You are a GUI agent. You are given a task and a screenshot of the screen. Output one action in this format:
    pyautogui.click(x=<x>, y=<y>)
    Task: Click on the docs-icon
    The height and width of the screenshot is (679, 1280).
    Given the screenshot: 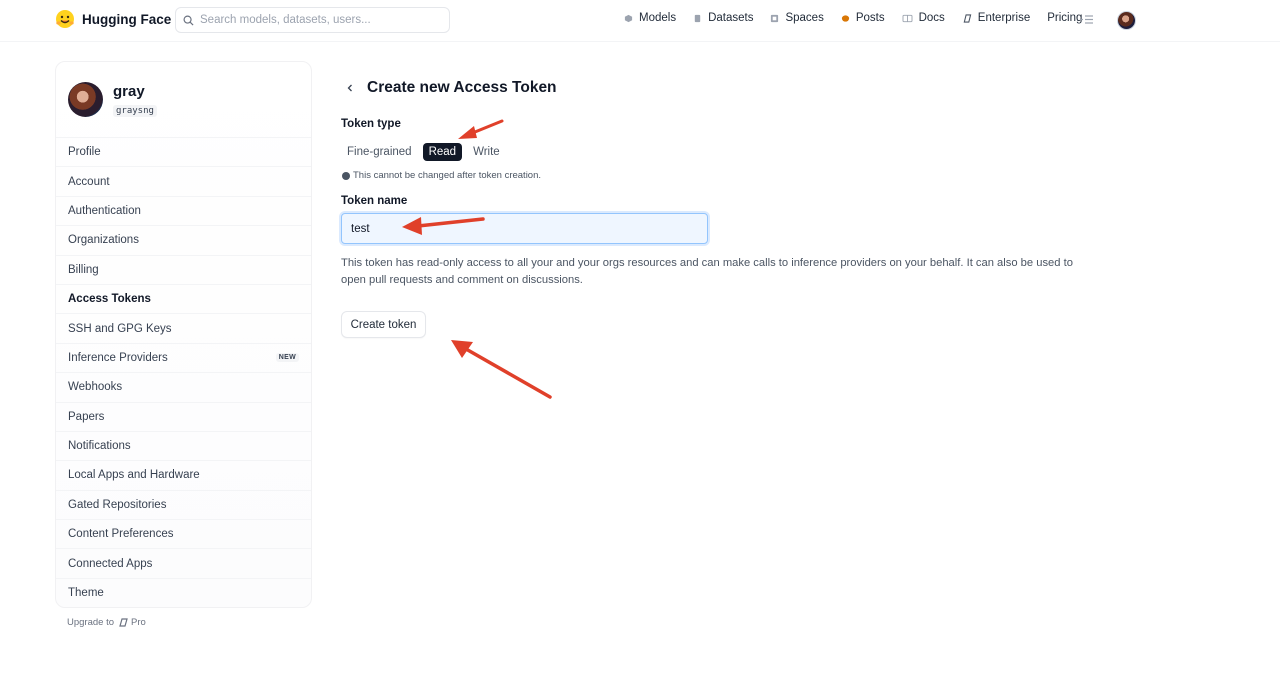 What is the action you would take?
    pyautogui.click(x=907, y=18)
    